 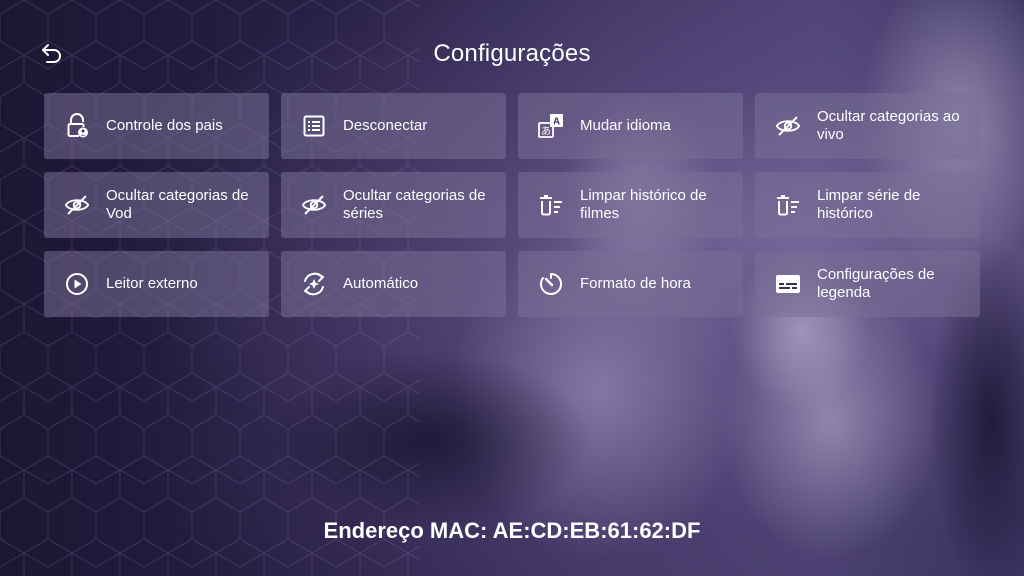 What do you see at coordinates (512, 53) in the screenshot?
I see `page-title: Configurações` at bounding box center [512, 53].